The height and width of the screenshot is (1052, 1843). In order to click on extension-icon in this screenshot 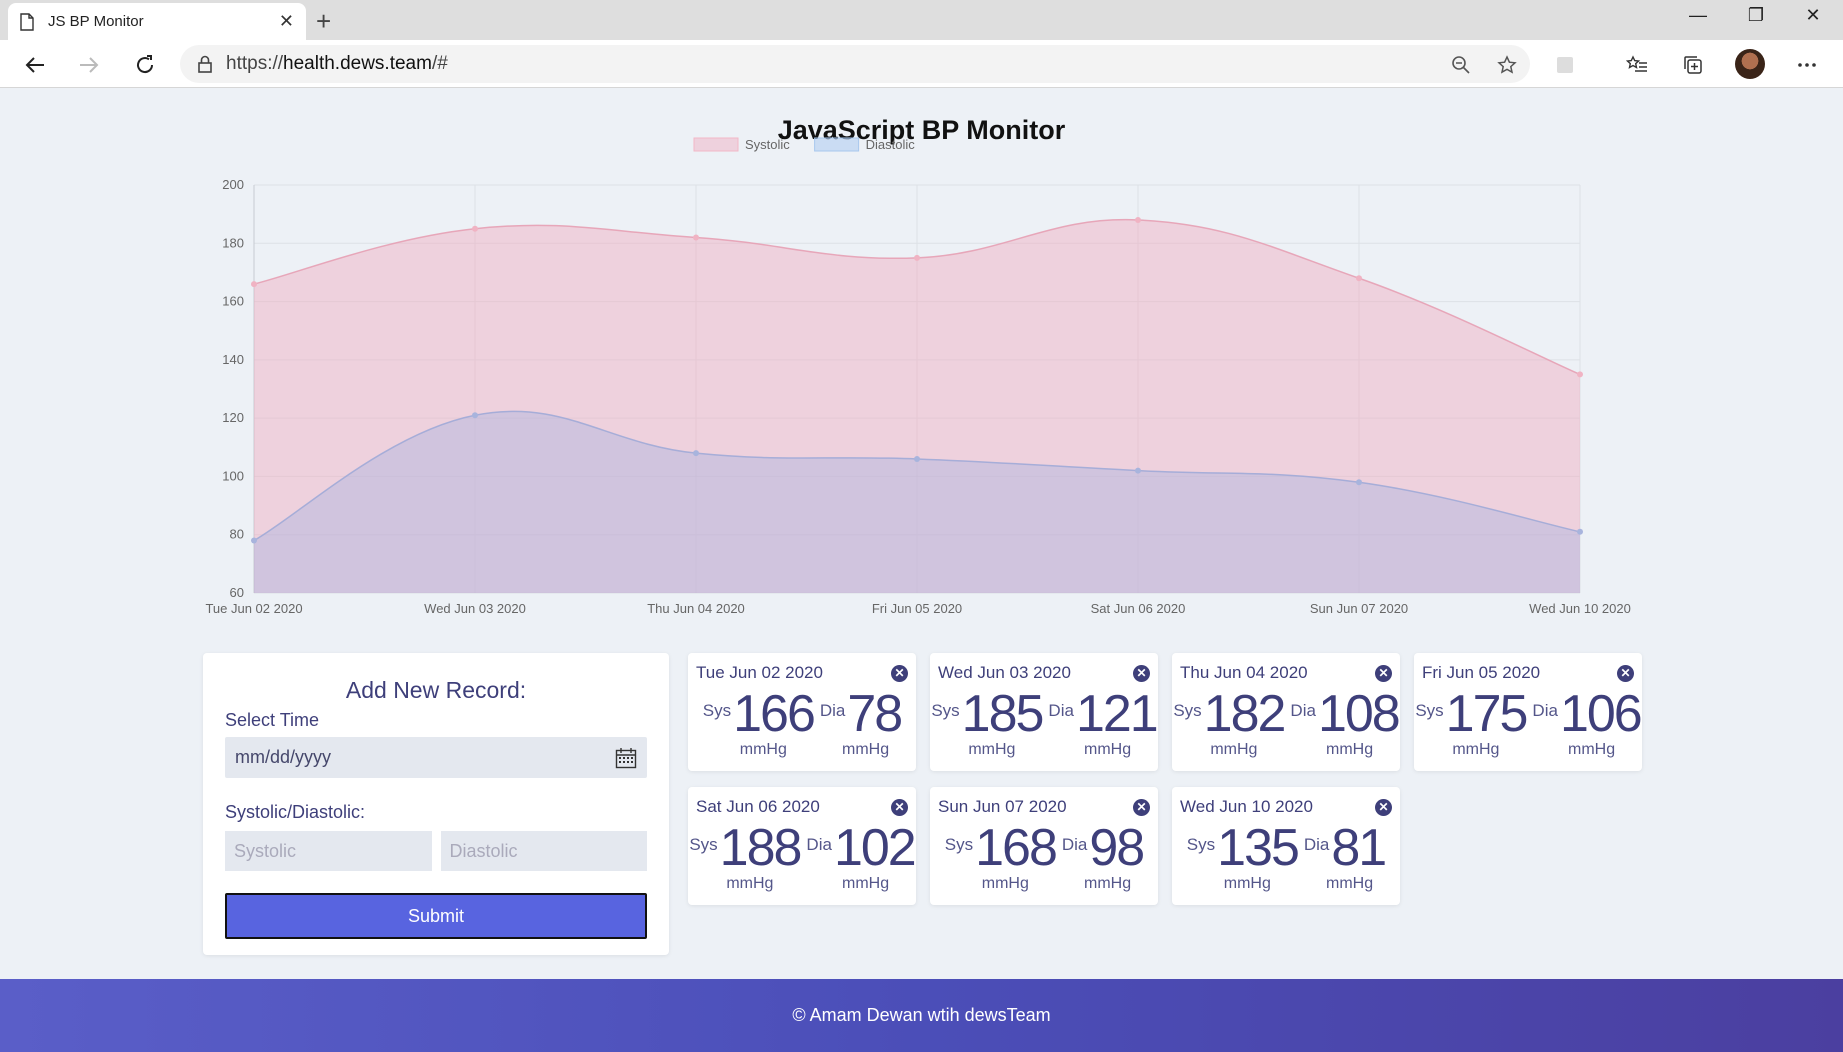, I will do `click(1565, 65)`.